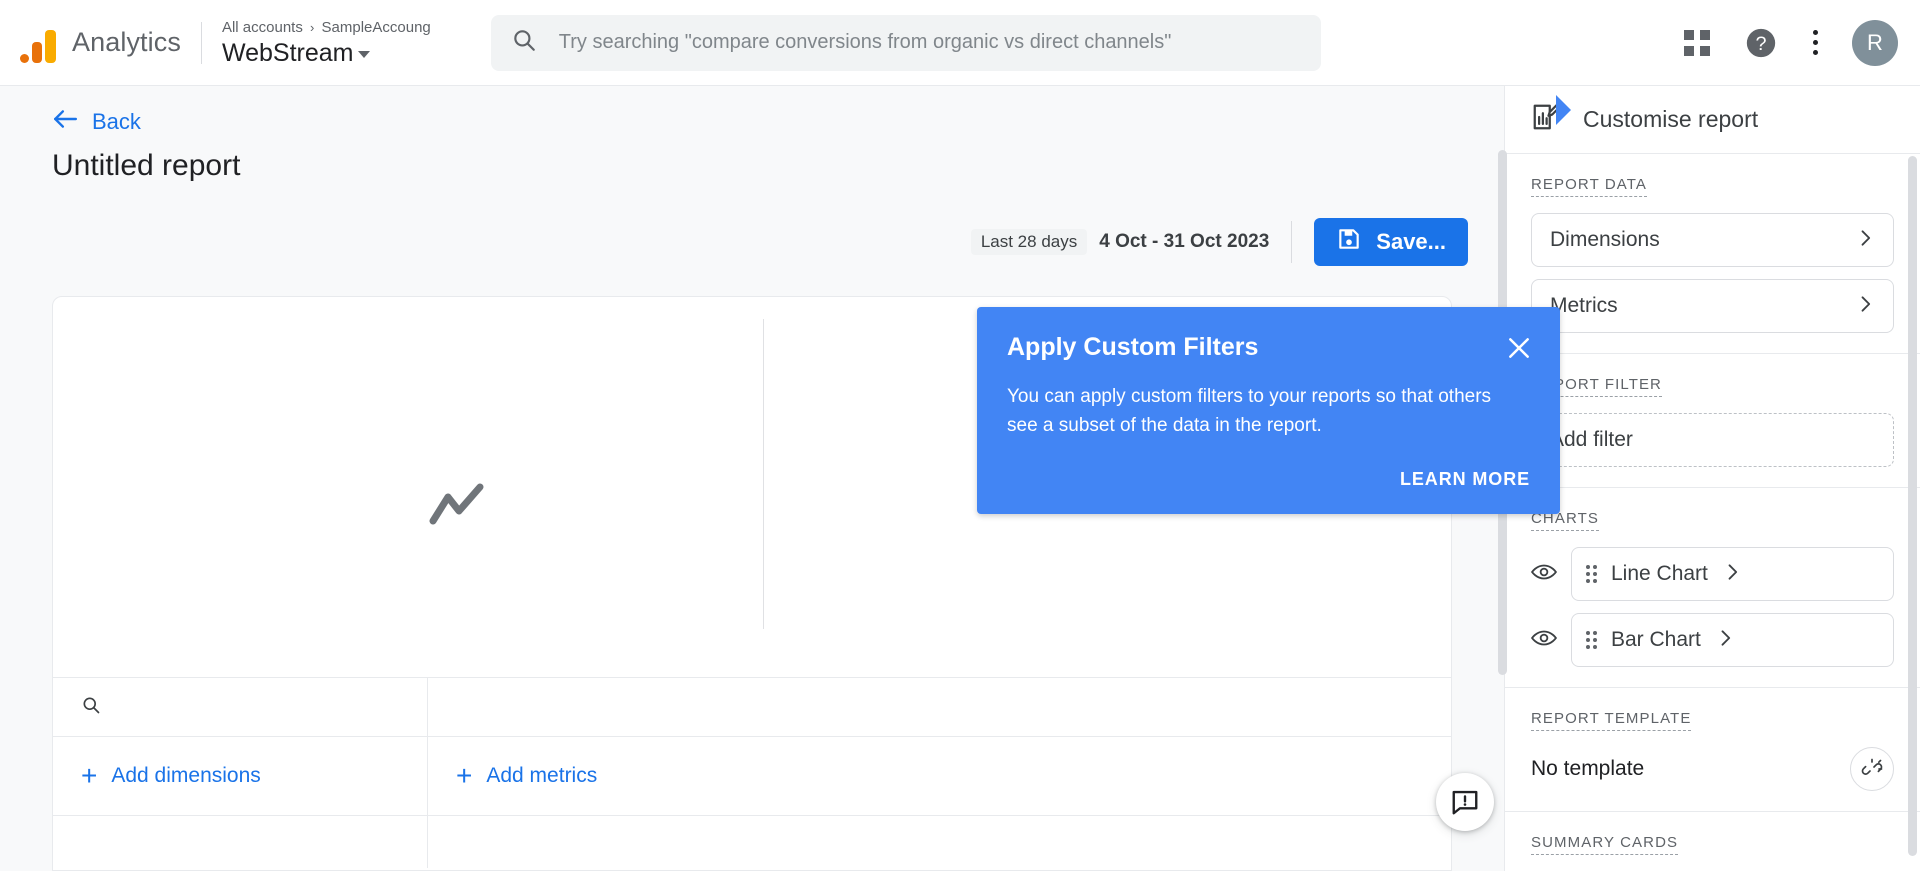 This screenshot has width=1920, height=871. Describe the element at coordinates (240, 707) in the screenshot. I see `table-search-cell` at that location.